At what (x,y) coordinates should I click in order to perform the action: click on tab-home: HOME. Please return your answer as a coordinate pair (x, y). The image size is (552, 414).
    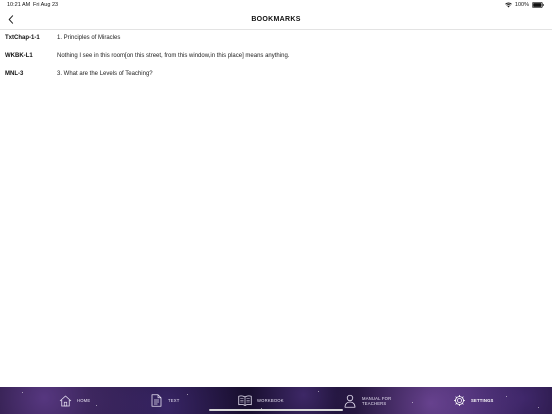
    Looking at the image, I should click on (74, 400).